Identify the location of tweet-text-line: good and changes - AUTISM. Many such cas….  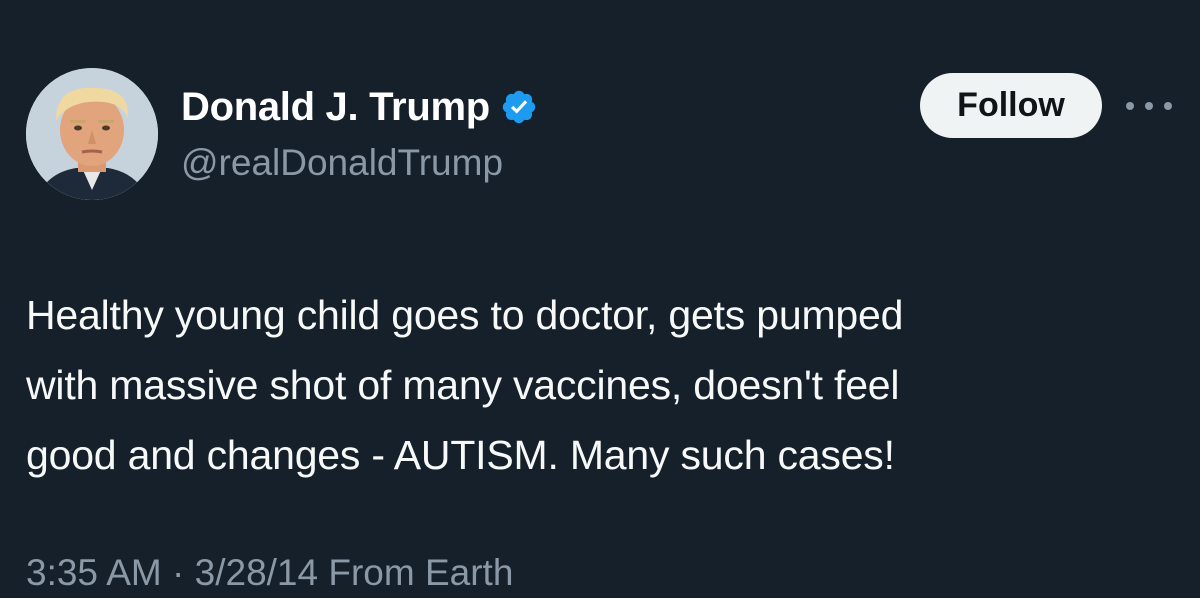
(460, 455).